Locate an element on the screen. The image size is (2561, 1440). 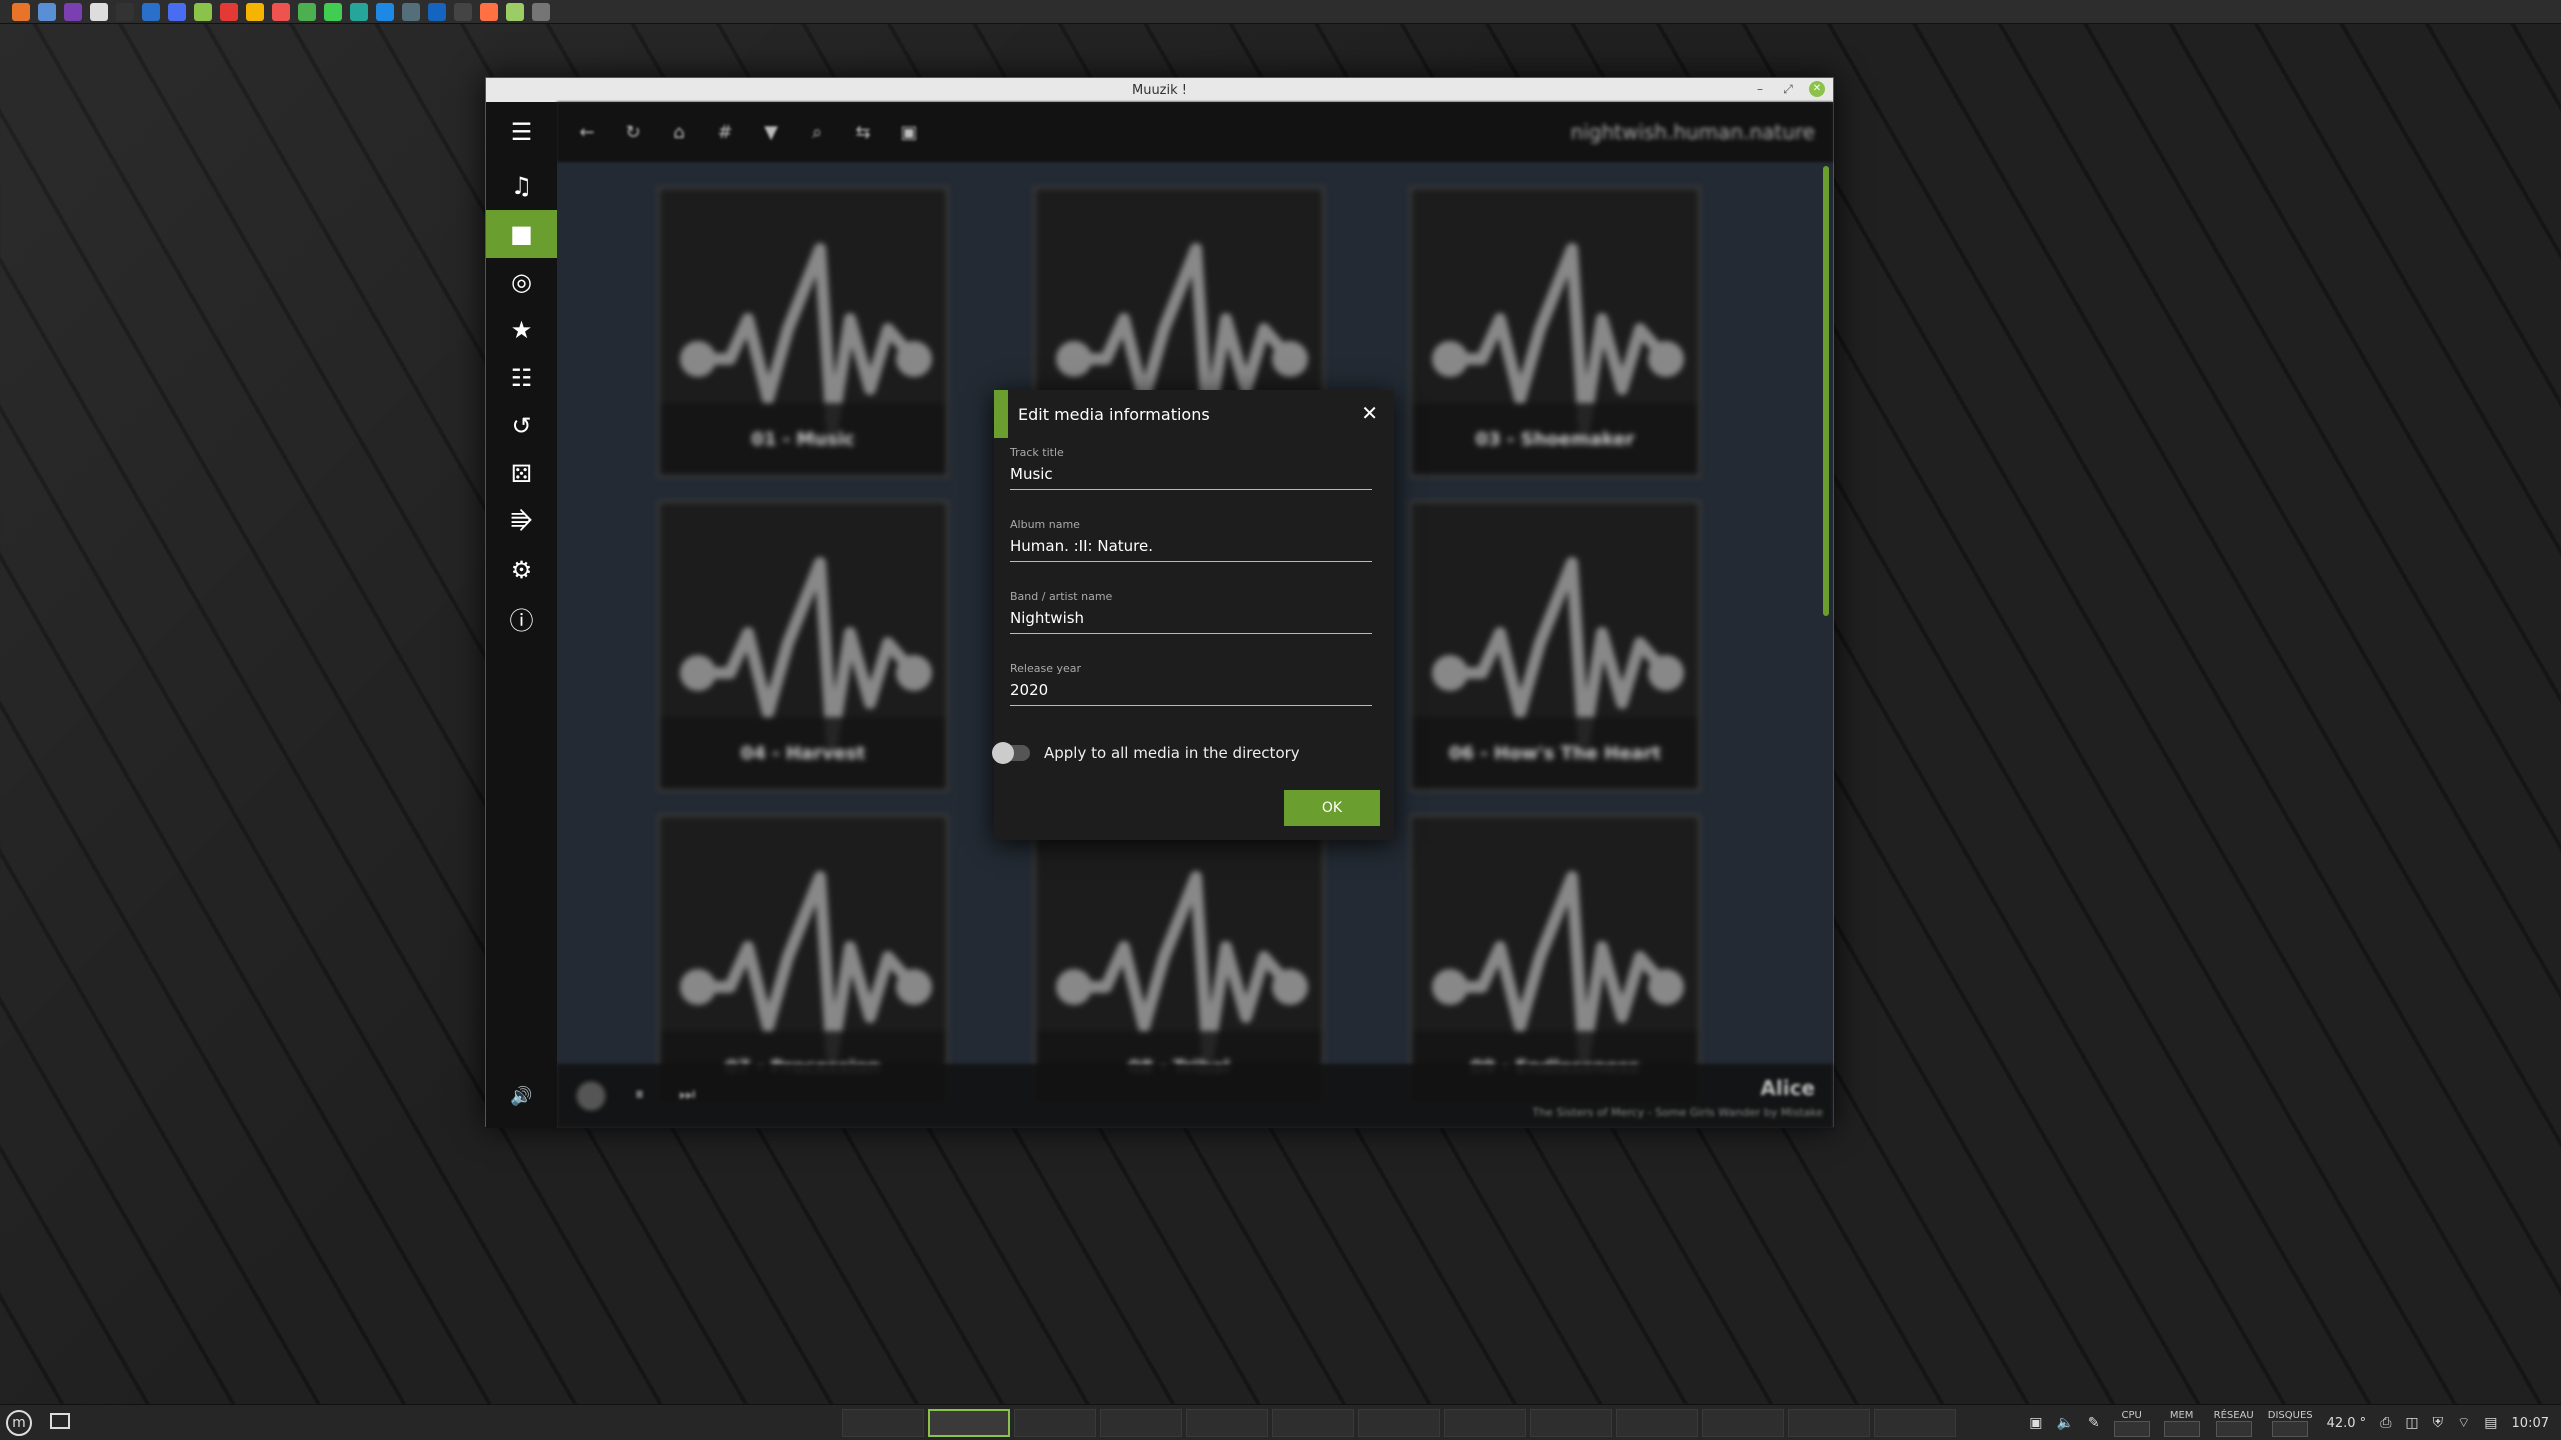
launcher-chrome-icon is located at coordinates (255, 11).